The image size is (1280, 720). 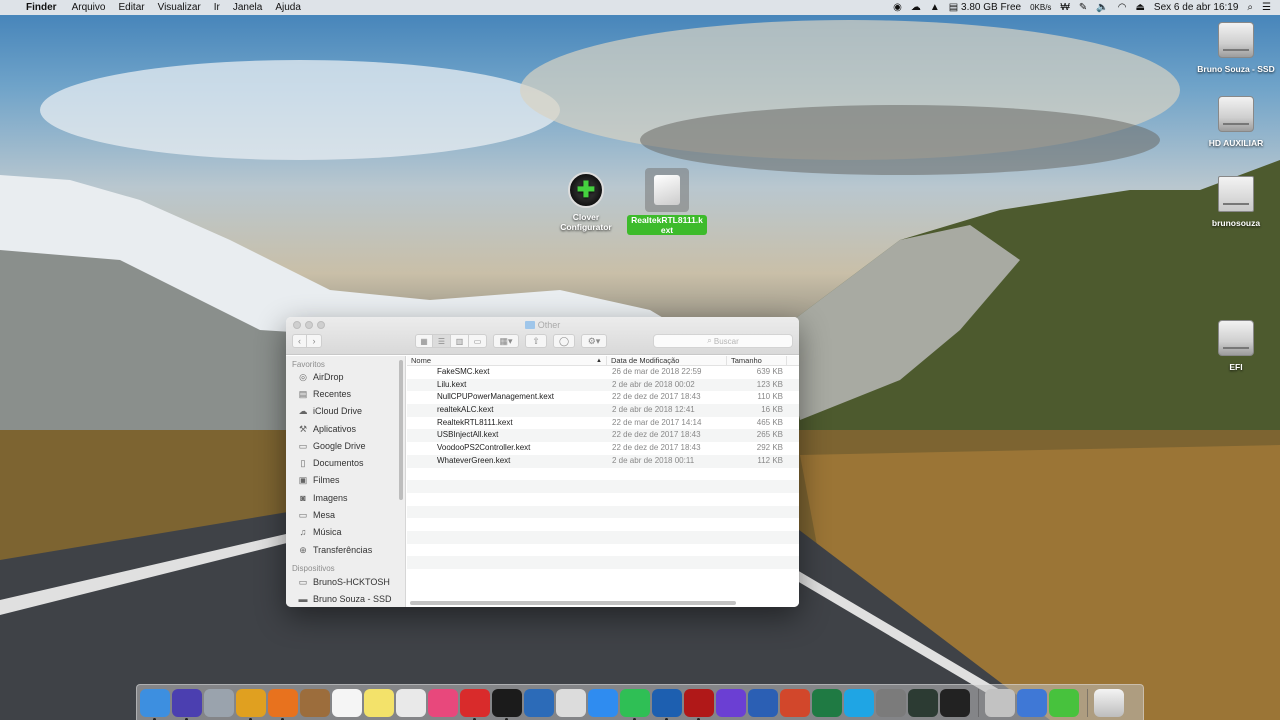 What do you see at coordinates (345, 393) in the screenshot?
I see `sidebar-item-recentes: ▤ Recentes` at bounding box center [345, 393].